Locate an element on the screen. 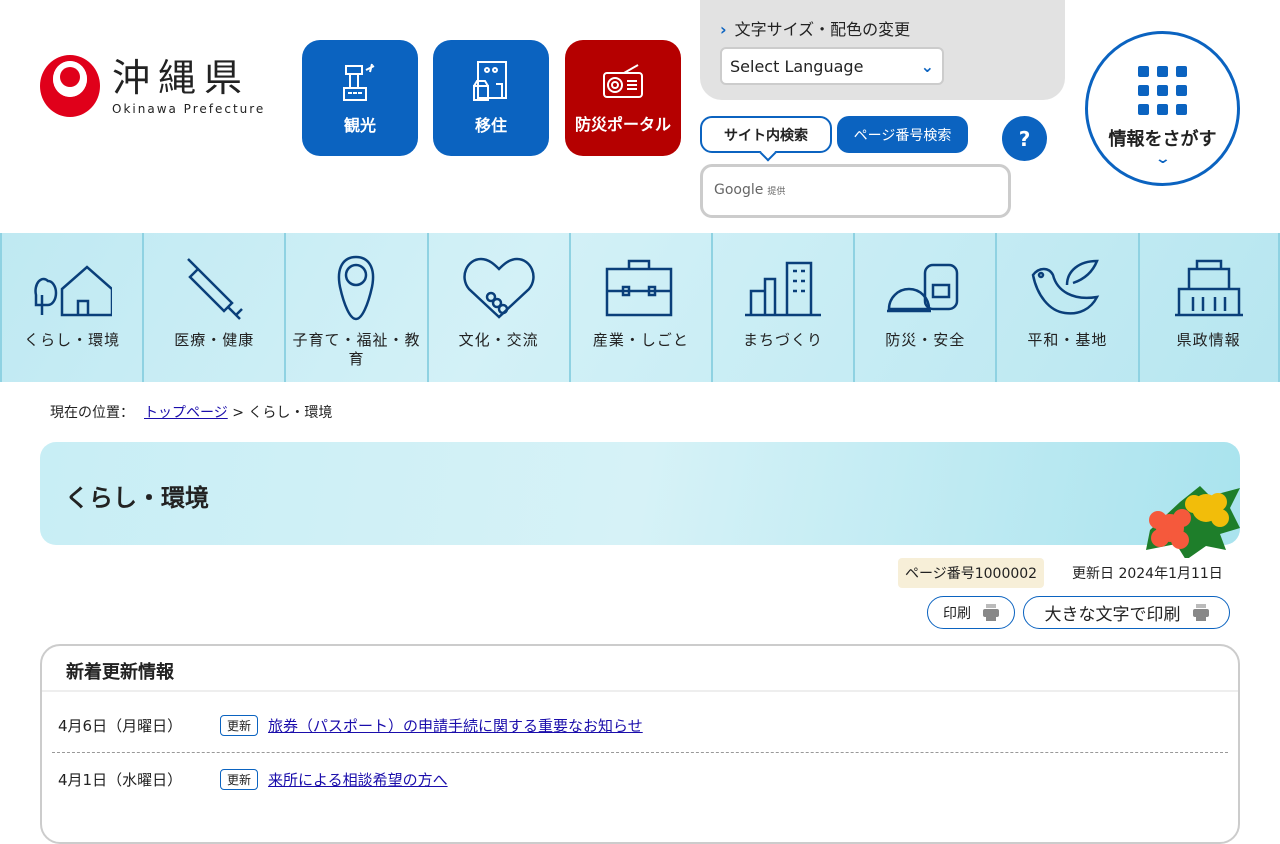  news-item: 4月6日（月曜日） 更新 旅券（パスポート）の申請手続に関する重要なお知らせ is located at coordinates (640, 725).